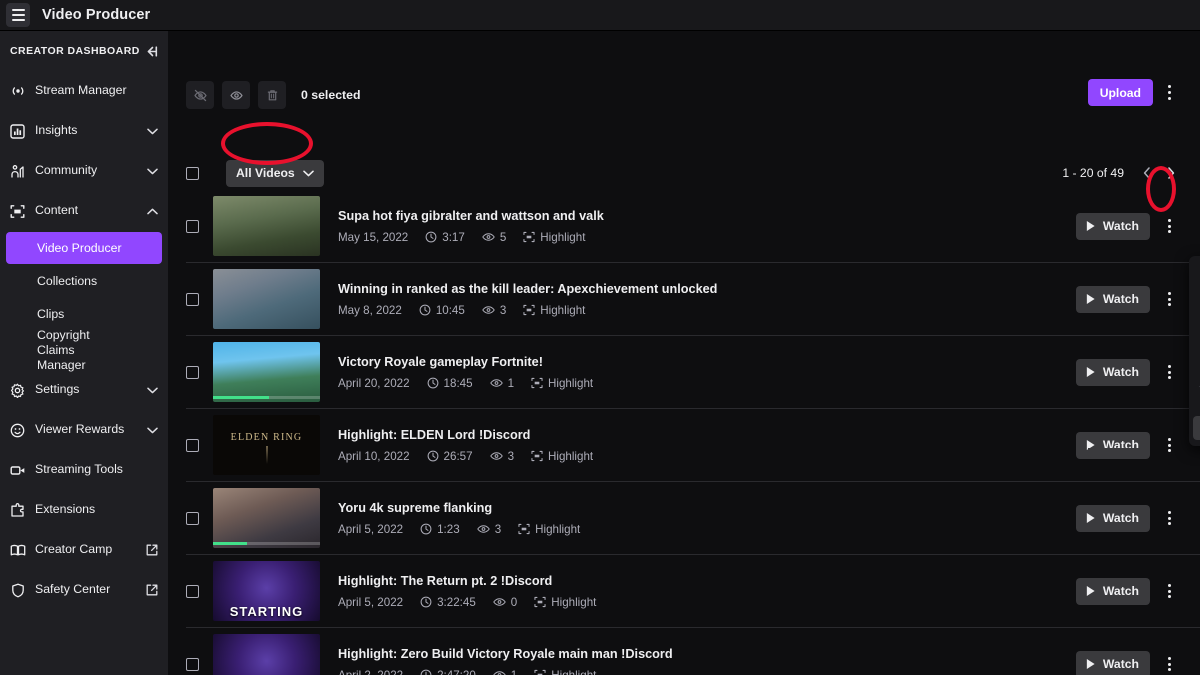  Describe the element at coordinates (1196, 368) in the screenshot. I see `menu-item-export: Export` at that location.